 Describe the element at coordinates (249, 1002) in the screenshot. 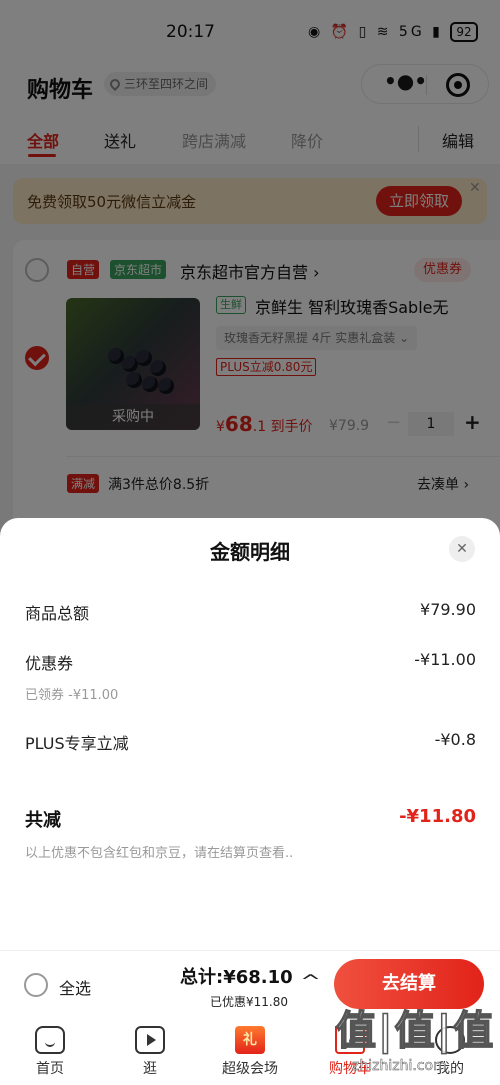

I see `saved-amount: 已优惠¥11.80` at that location.